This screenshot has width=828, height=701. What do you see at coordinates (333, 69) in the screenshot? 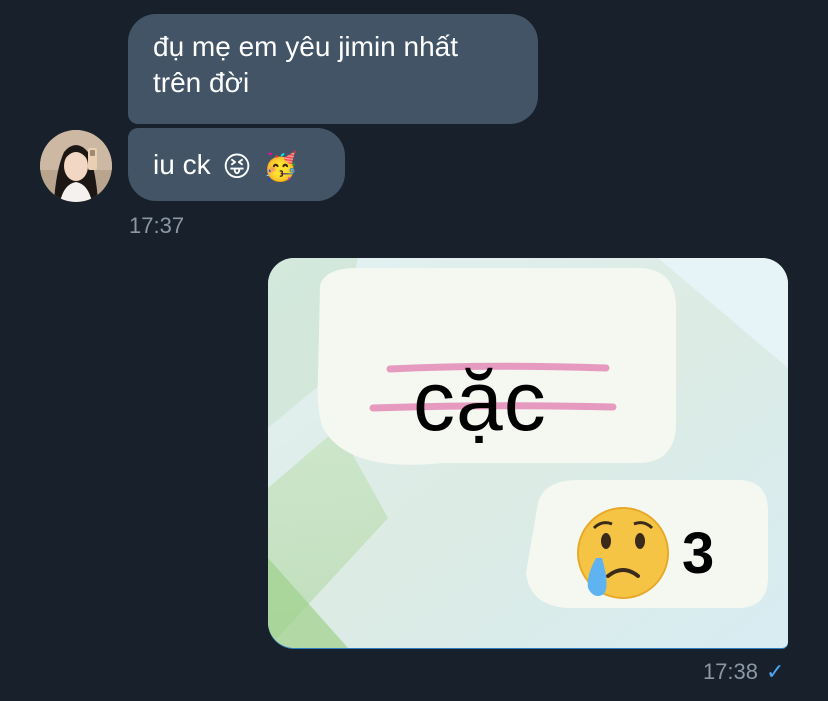
I see `incoming-message-bubble: đụ mẹ em yêu jimin nhất trên đời` at bounding box center [333, 69].